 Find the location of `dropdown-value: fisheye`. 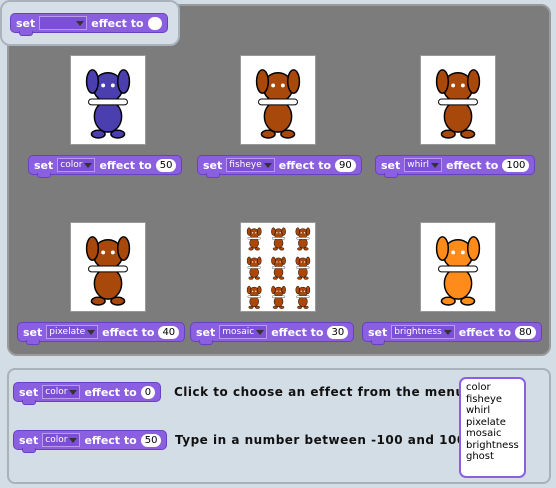

dropdown-value: fisheye is located at coordinates (245, 165).